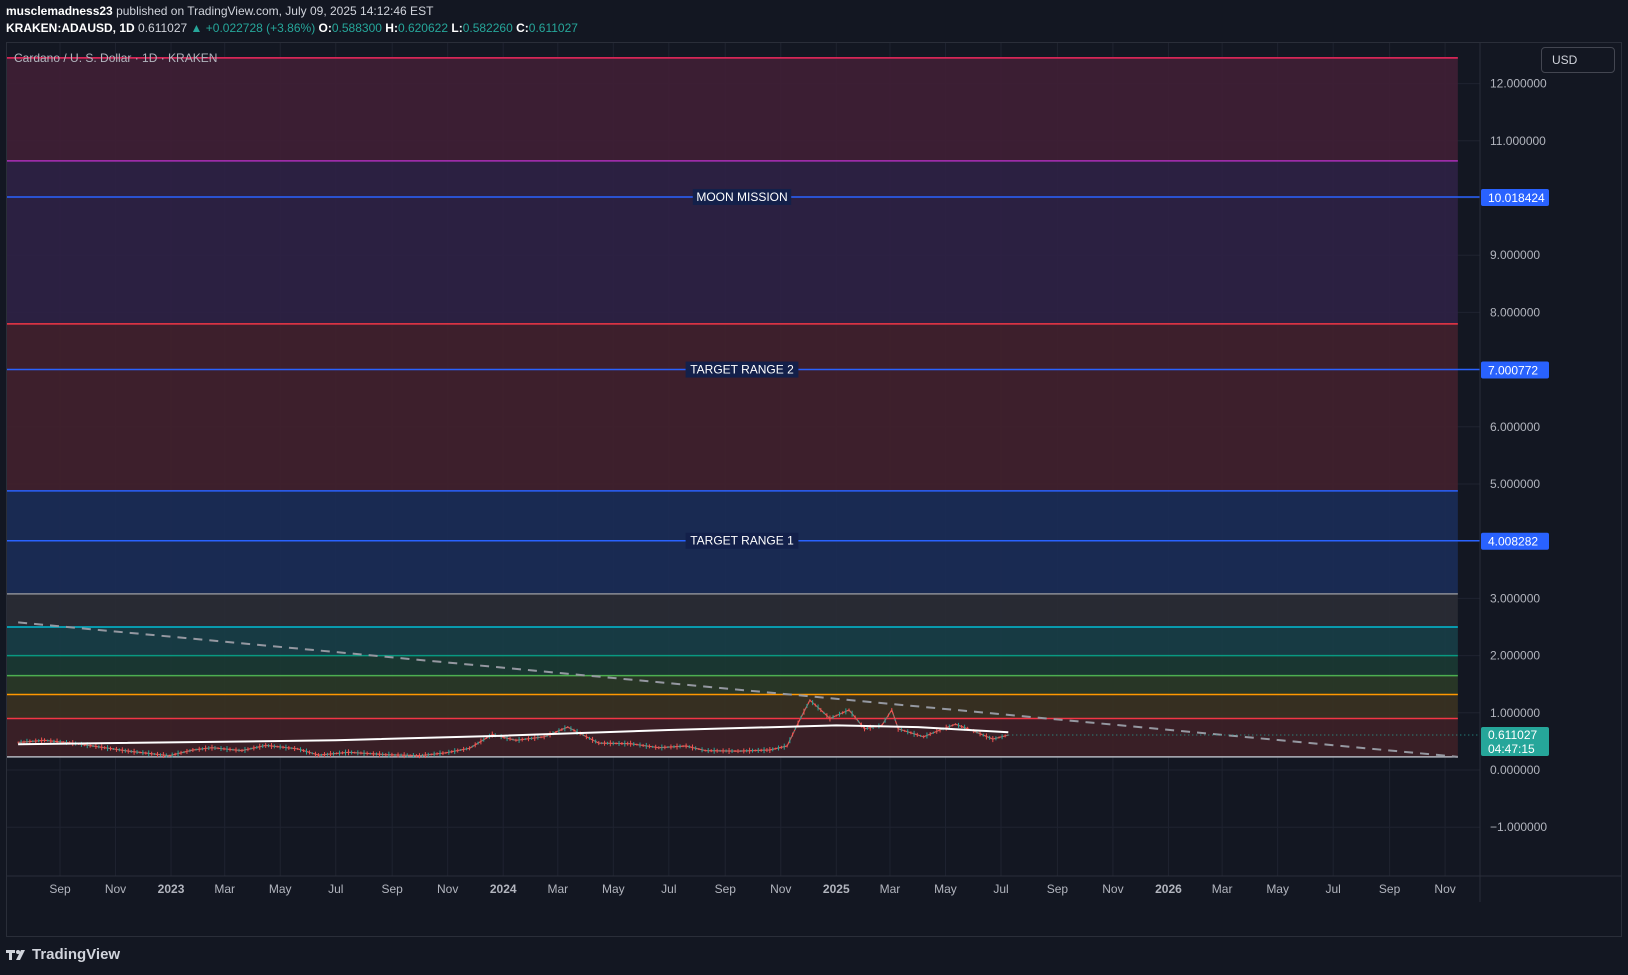 This screenshot has width=1628, height=975. Describe the element at coordinates (1515, 312) in the screenshot. I see `y-tick-label: 8.000000` at that location.